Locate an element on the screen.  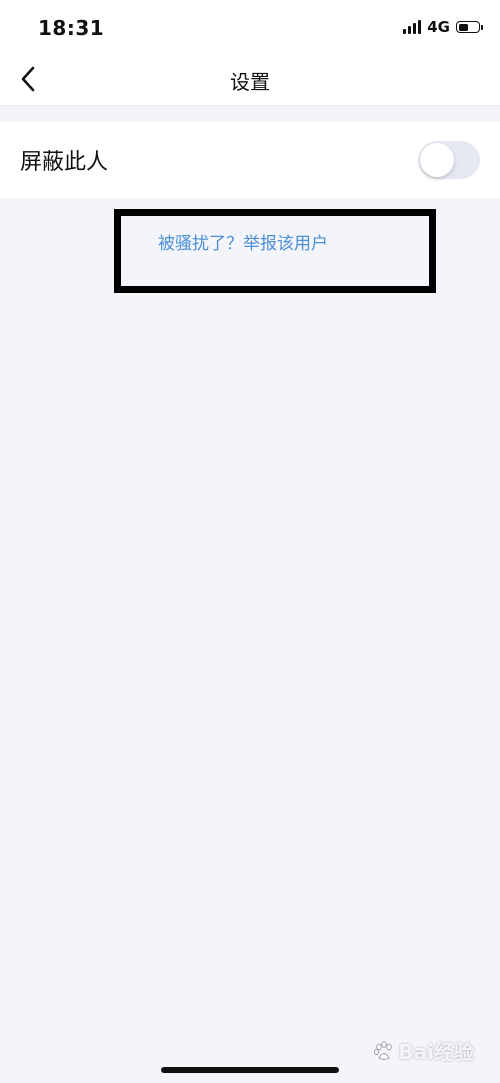
watermark: Bai经验 is located at coordinates (423, 1050).